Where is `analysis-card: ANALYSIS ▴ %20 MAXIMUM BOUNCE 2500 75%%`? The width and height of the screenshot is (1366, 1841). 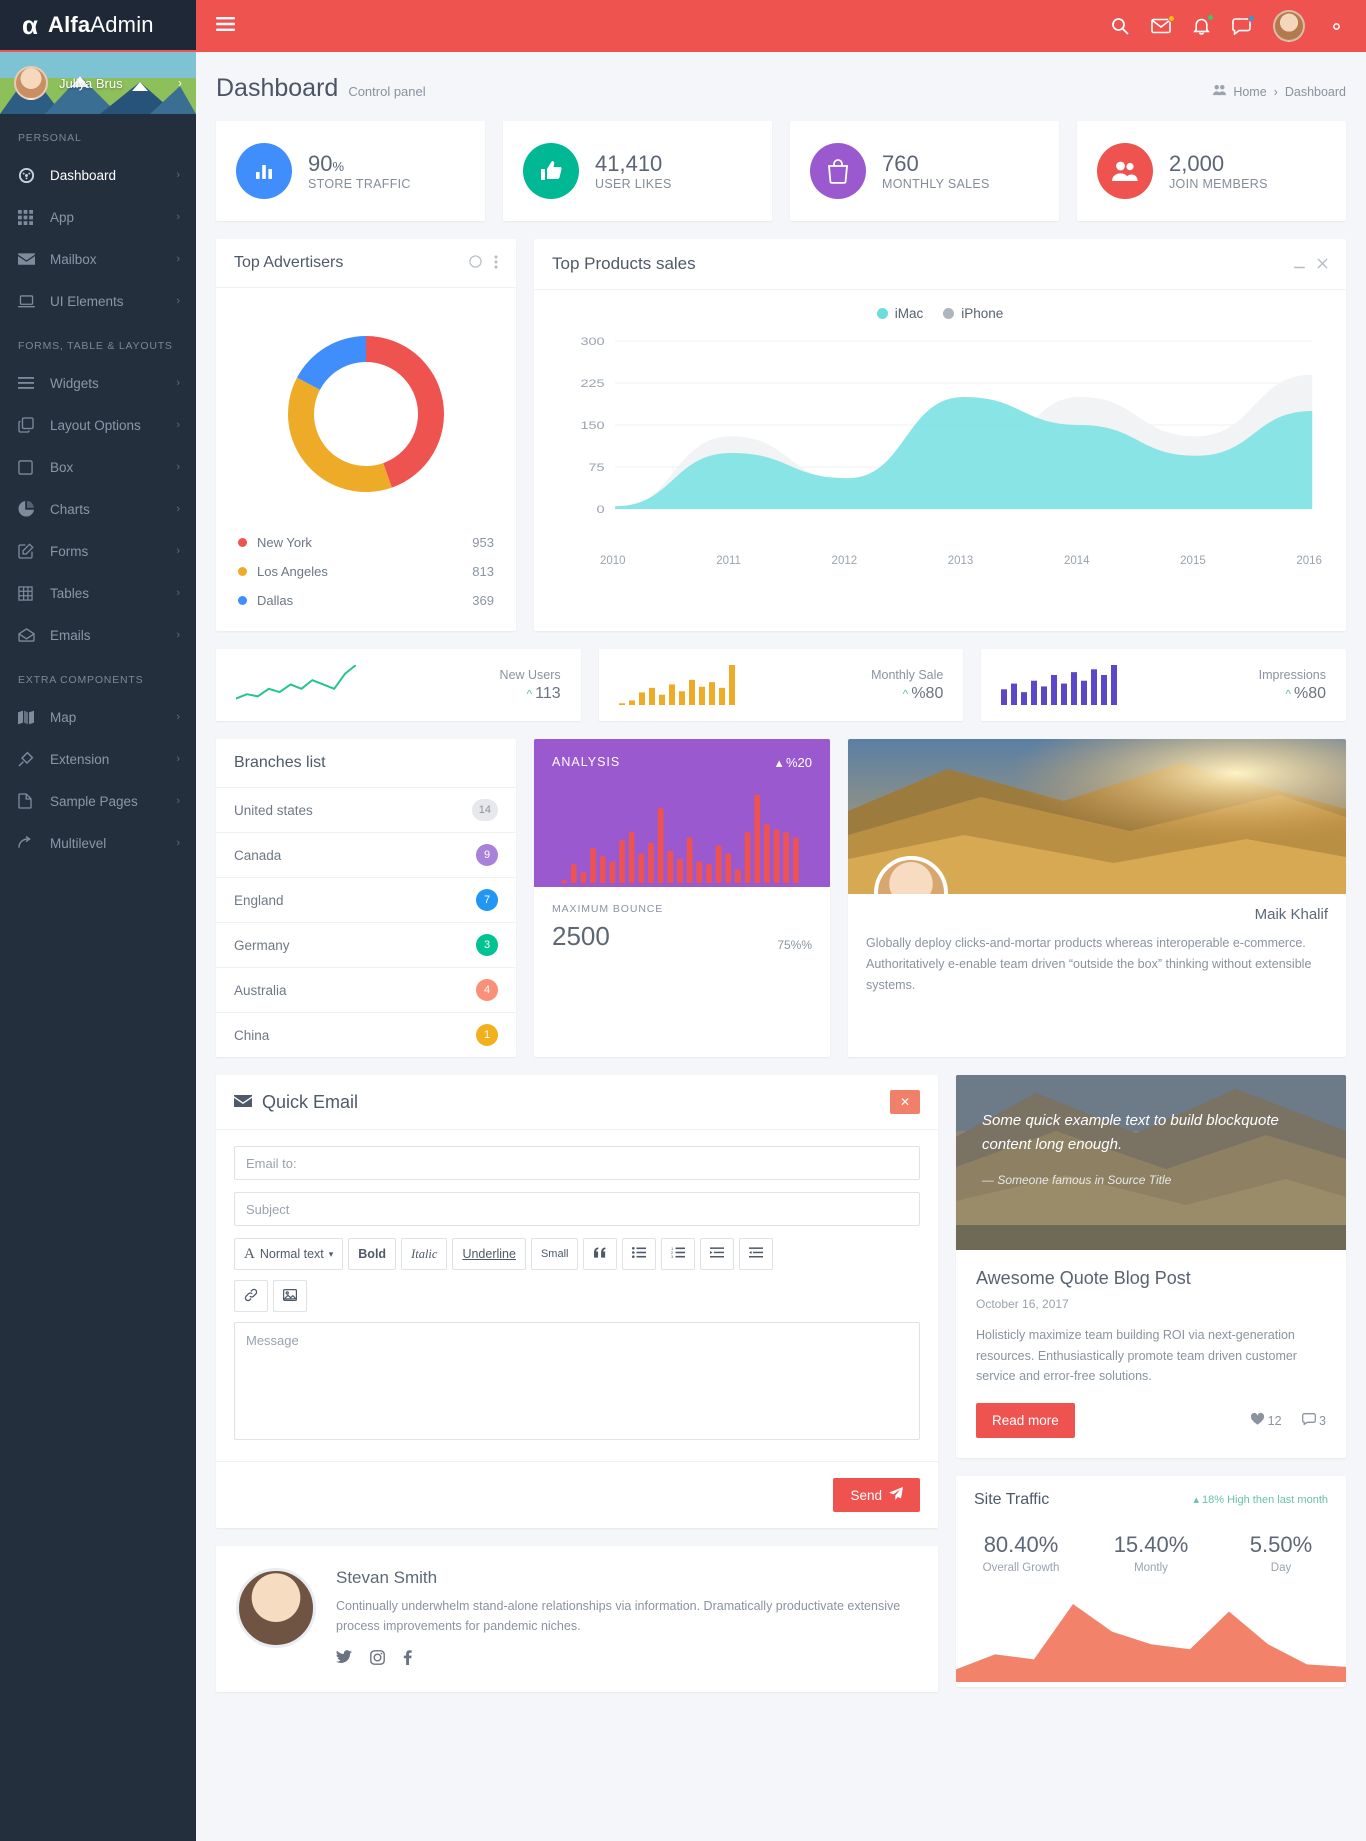 analysis-card: ANALYSIS ▴ %20 MAXIMUM BOUNCE 2500 75%% is located at coordinates (682, 898).